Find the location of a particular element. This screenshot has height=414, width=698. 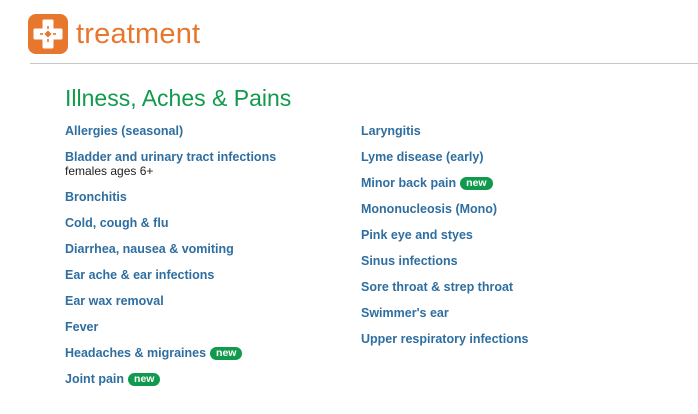

condition-item: Ear wax removal is located at coordinates (170, 301).